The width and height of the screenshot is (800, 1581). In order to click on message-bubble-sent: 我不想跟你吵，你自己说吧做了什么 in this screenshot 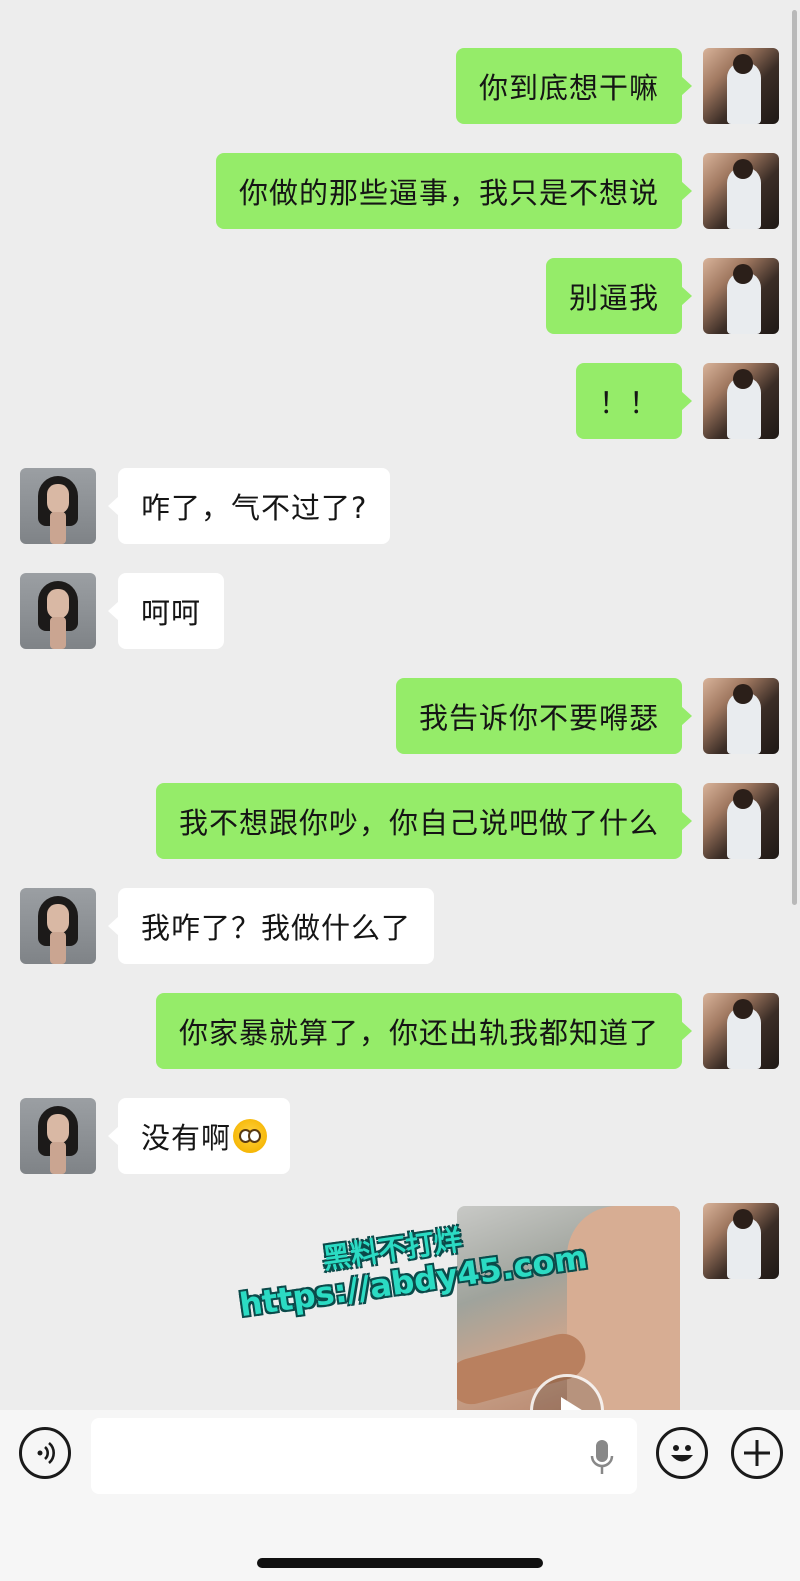, I will do `click(424, 821)`.